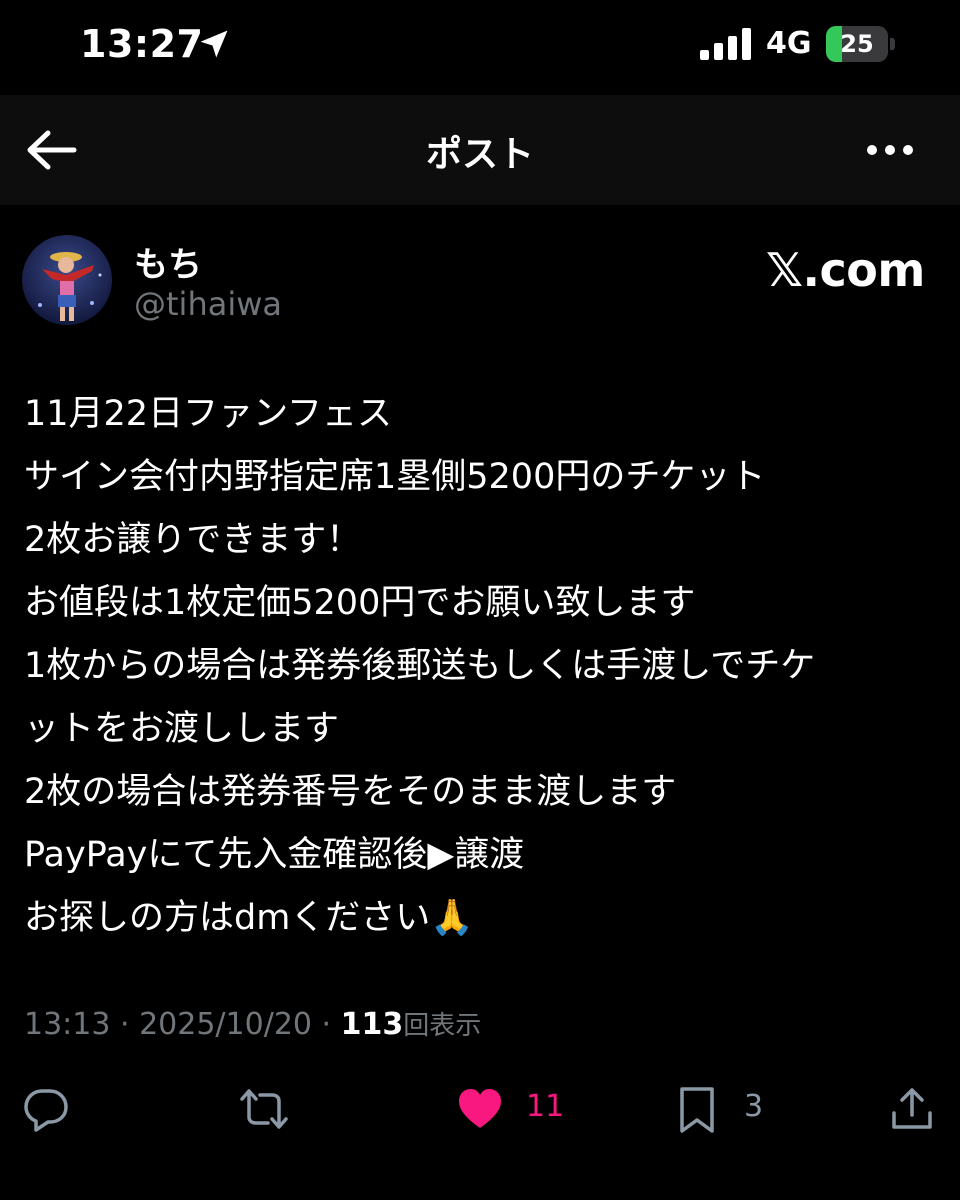  I want to click on post-line: 1枚からの場合は発券後郵送もしくは手渡しでチケ, so click(420, 666).